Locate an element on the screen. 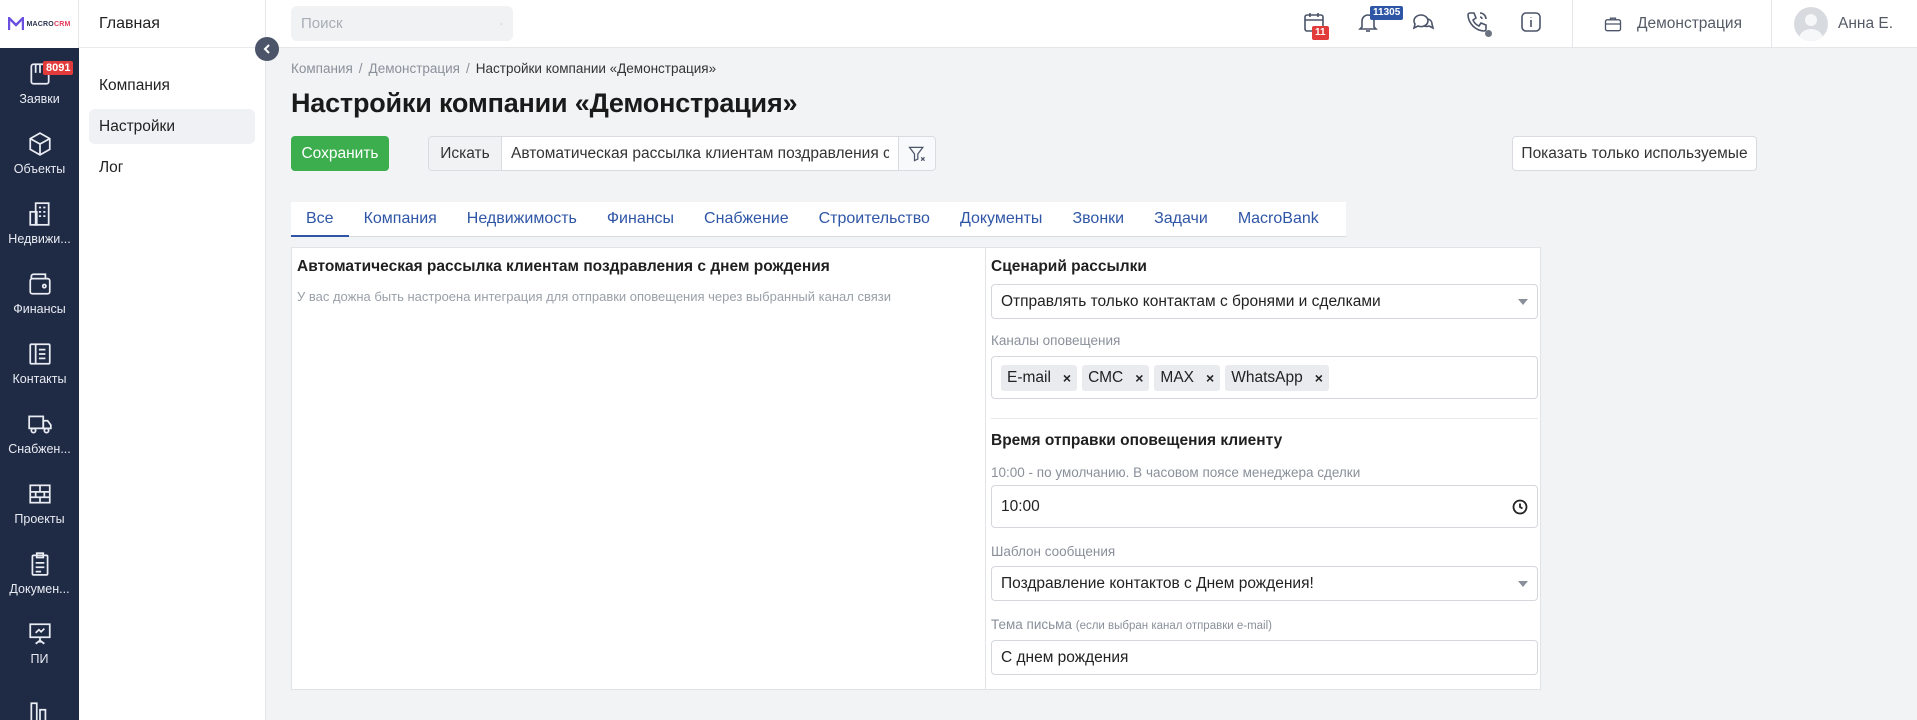  page-title: Настройки компании «Демонстрация» is located at coordinates (544, 103).